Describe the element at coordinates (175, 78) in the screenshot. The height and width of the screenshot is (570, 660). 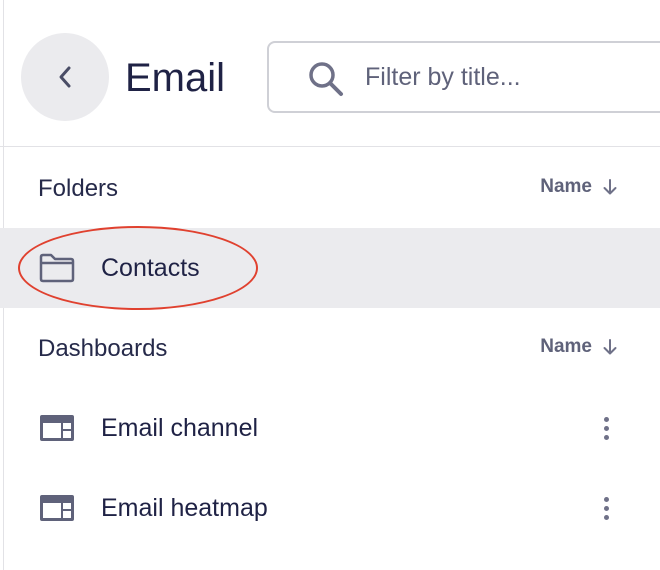
I see `page-title: Email` at that location.